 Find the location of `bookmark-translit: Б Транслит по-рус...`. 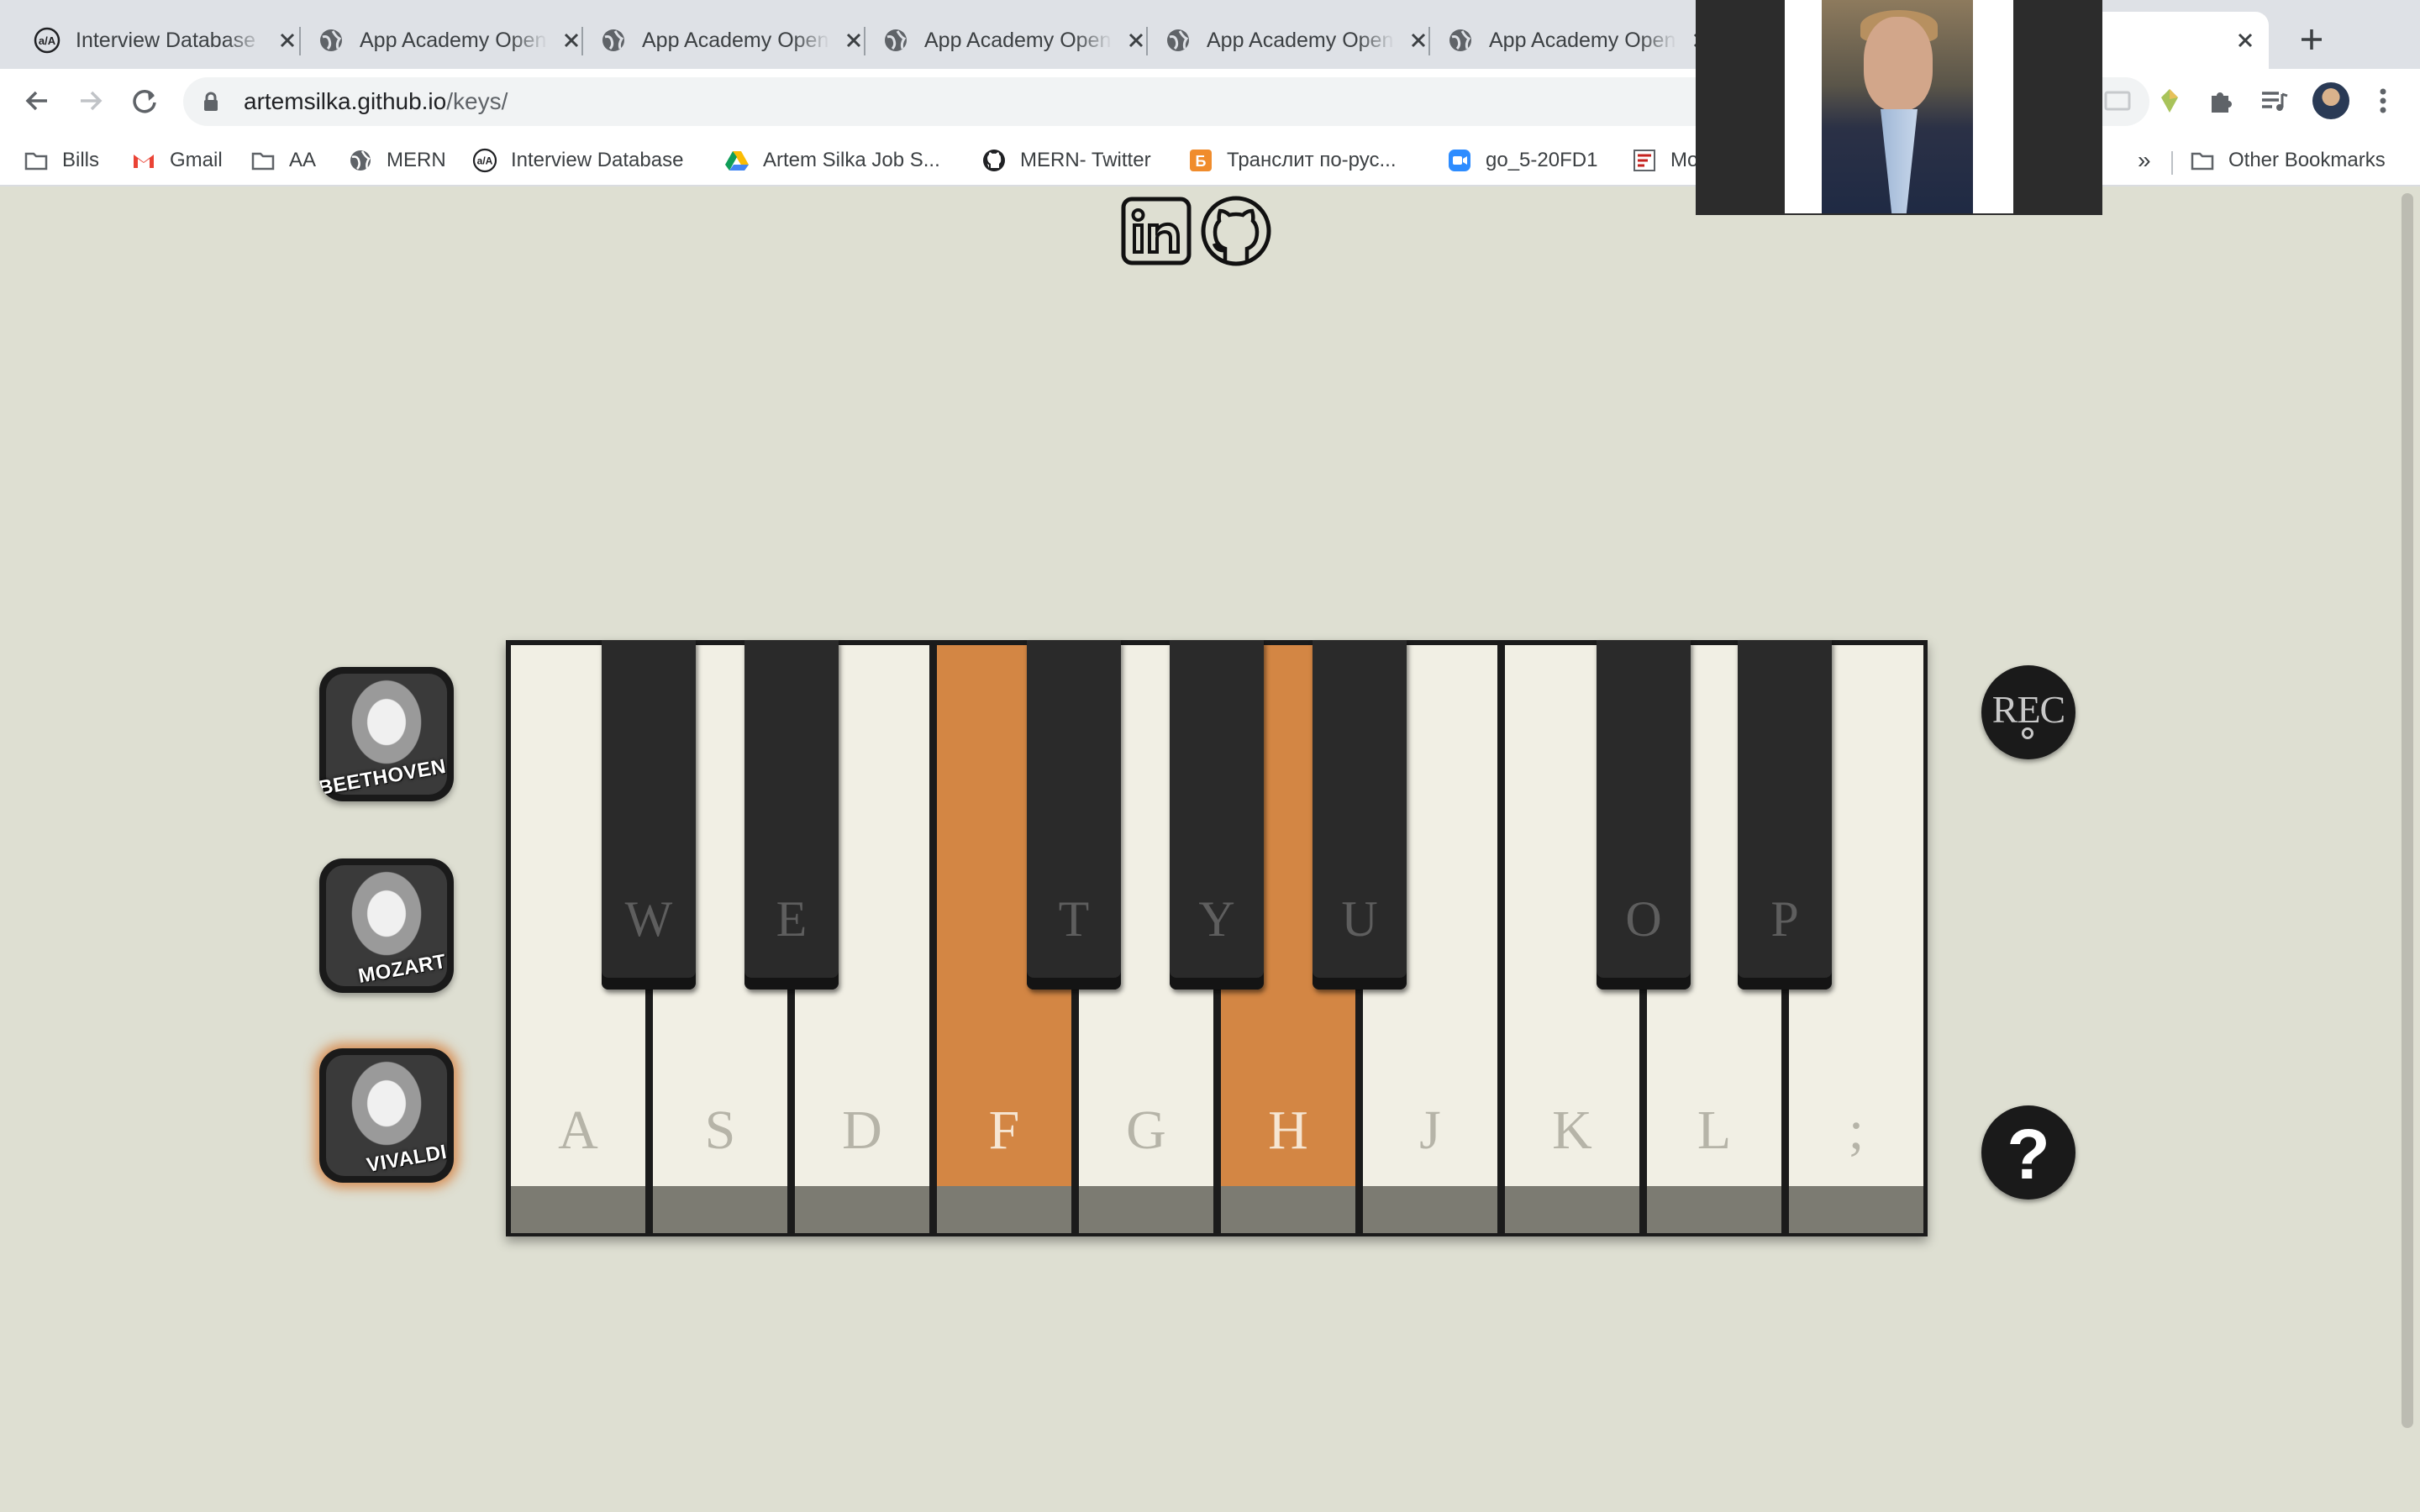

bookmark-translit: Б Транслит по-рус... is located at coordinates (1292, 160).